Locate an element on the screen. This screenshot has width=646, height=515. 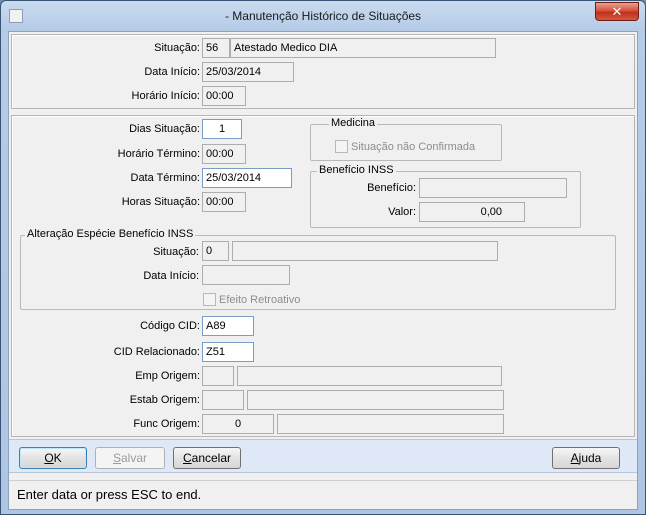
data-inicio-label: Data Início: is located at coordinates (172, 72).